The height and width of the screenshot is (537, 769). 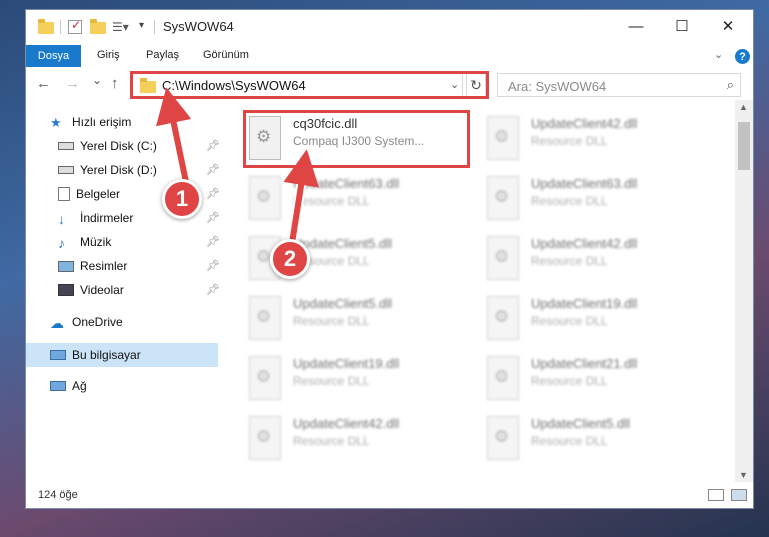 What do you see at coordinates (56, 122) in the screenshot?
I see `star-icon: ★` at bounding box center [56, 122].